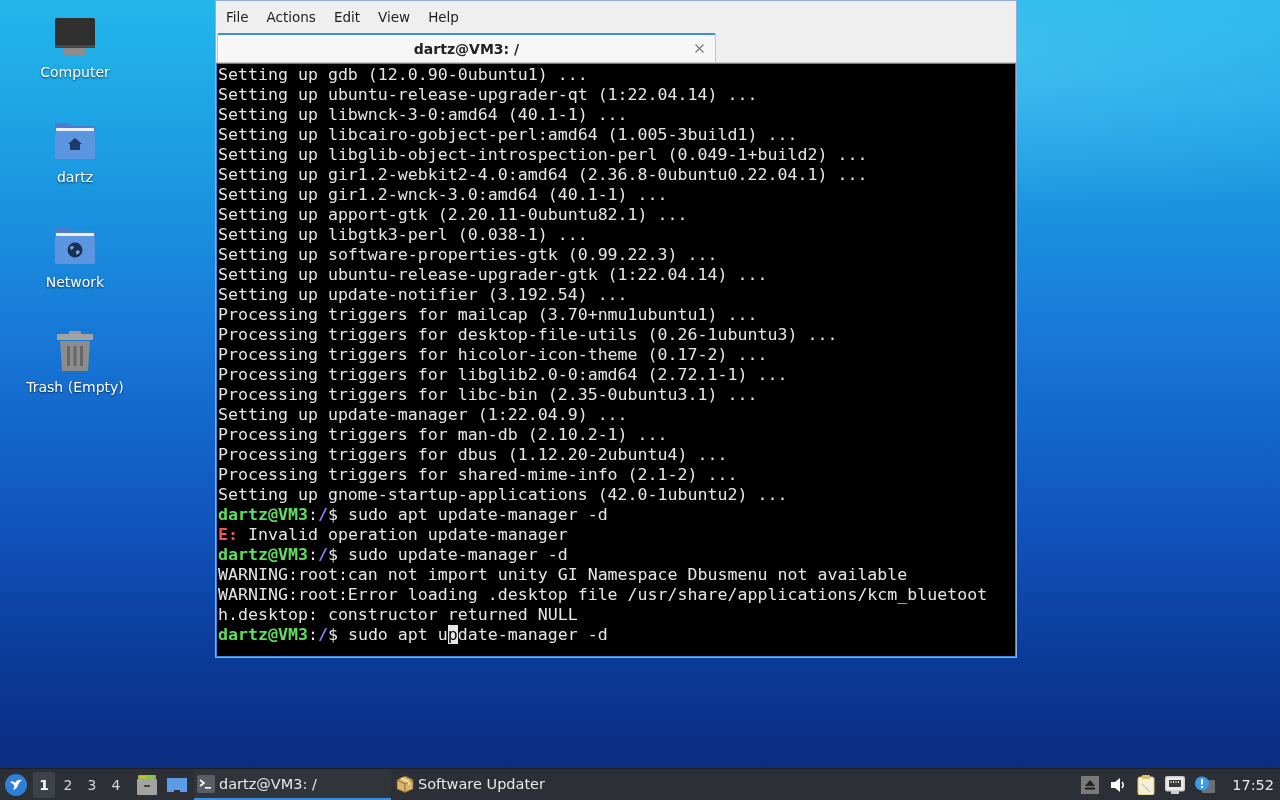 The height and width of the screenshot is (800, 1280). What do you see at coordinates (393, 555) in the screenshot?
I see `terminal-line: dartz@VM3:/$ sudo update-manager -d` at bounding box center [393, 555].